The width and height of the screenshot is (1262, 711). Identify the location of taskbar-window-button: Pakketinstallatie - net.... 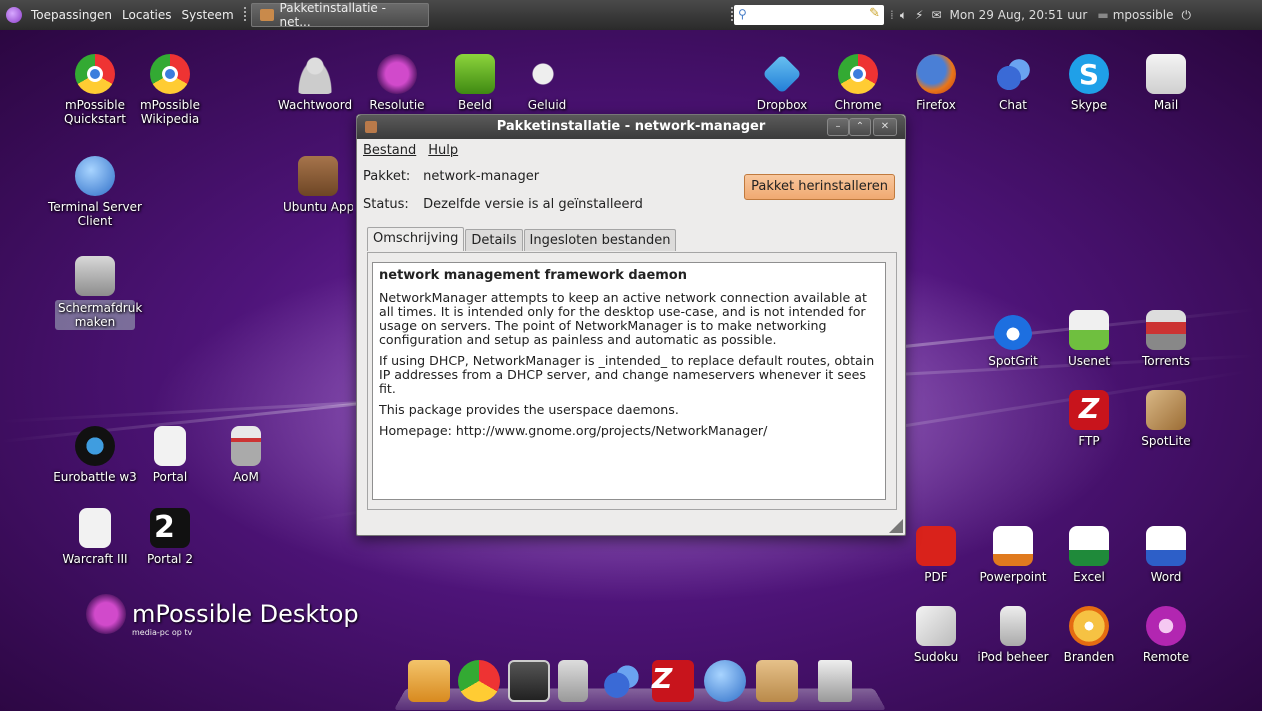
(339, 15).